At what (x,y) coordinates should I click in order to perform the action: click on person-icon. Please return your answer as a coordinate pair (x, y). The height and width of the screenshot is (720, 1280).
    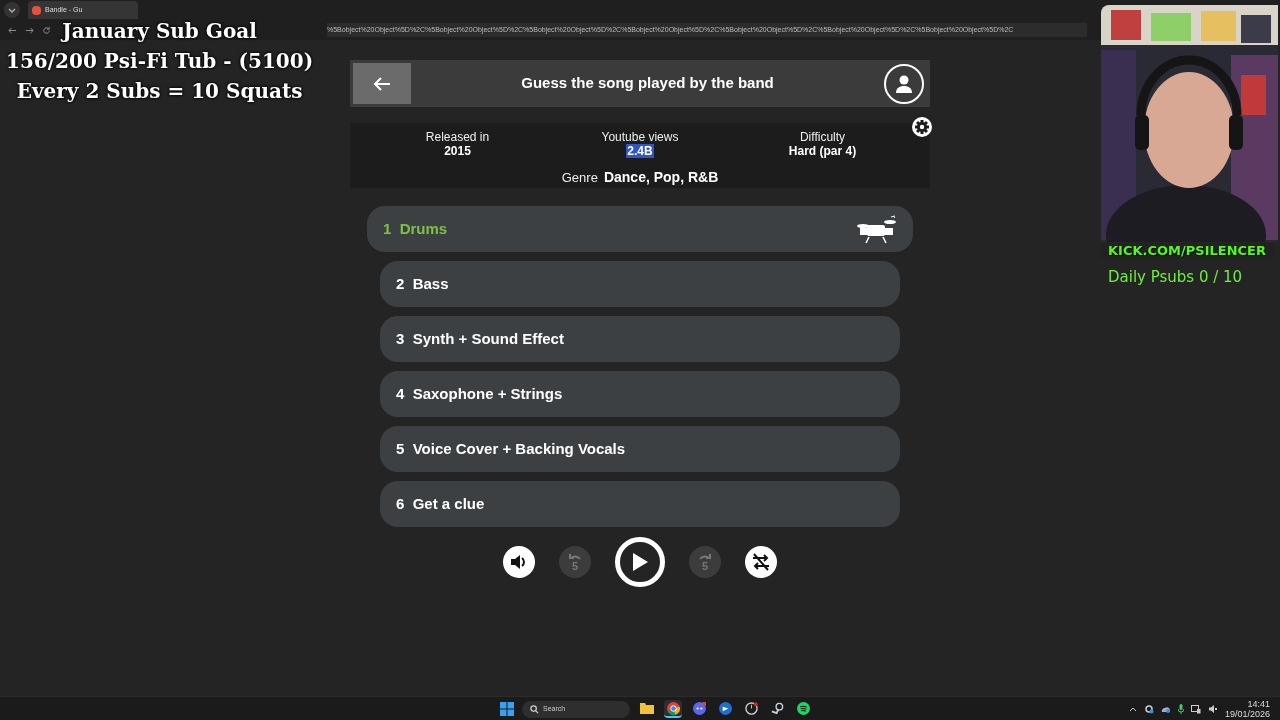
    Looking at the image, I should click on (904, 83).